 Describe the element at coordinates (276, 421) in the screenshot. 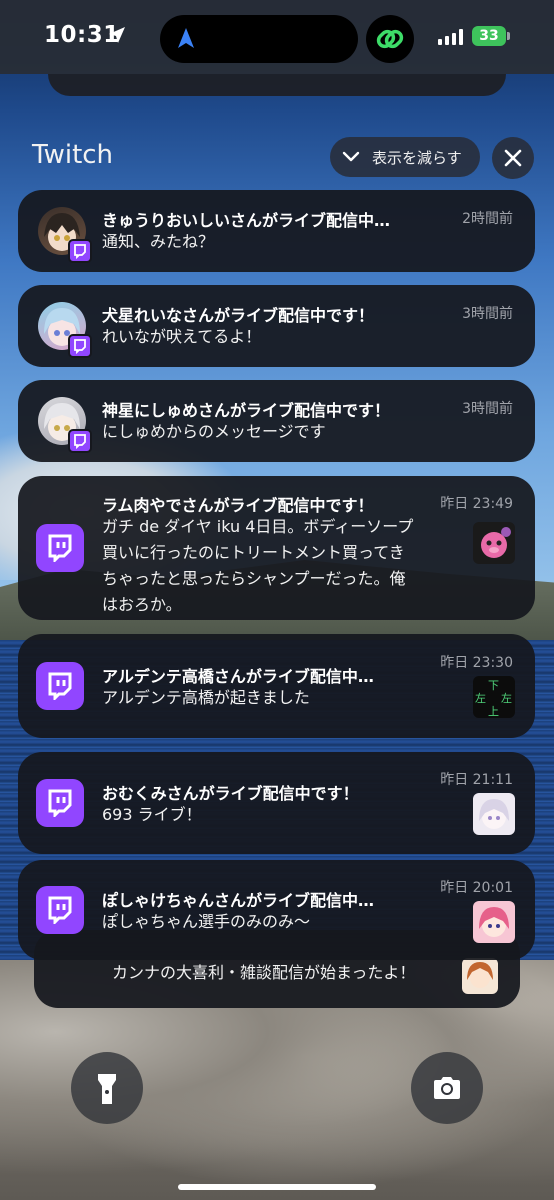

I see `notification-card: 神星にしゅめさんがライブ配信中です！ 3時間前 にしゅめからのメッセージです` at that location.